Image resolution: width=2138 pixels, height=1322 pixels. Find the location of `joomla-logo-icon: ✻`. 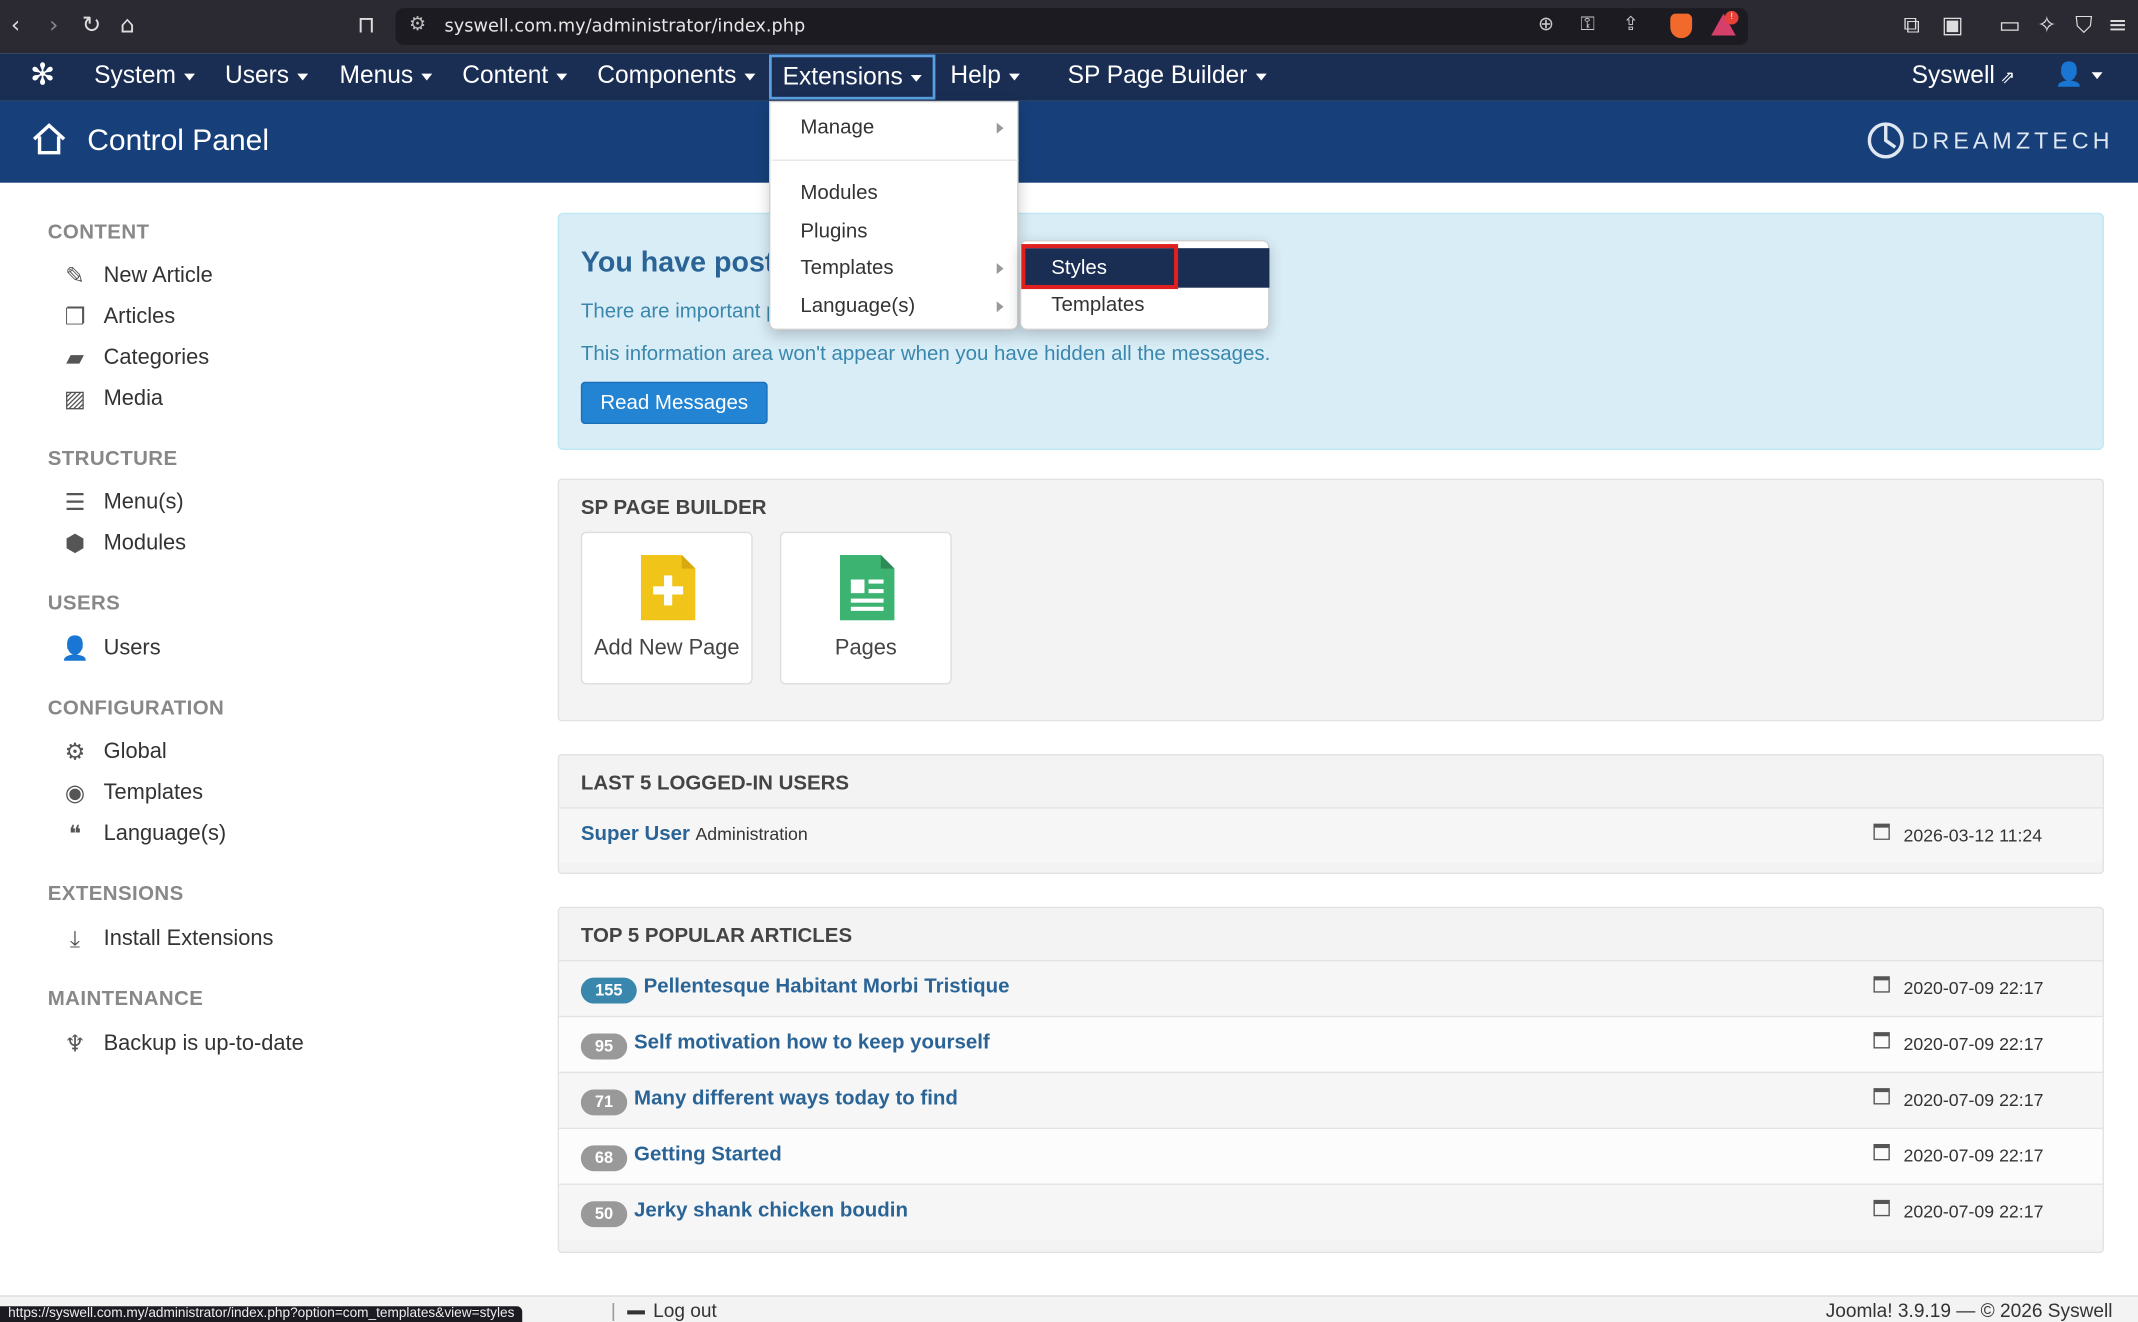

joomla-logo-icon: ✻ is located at coordinates (45, 76).